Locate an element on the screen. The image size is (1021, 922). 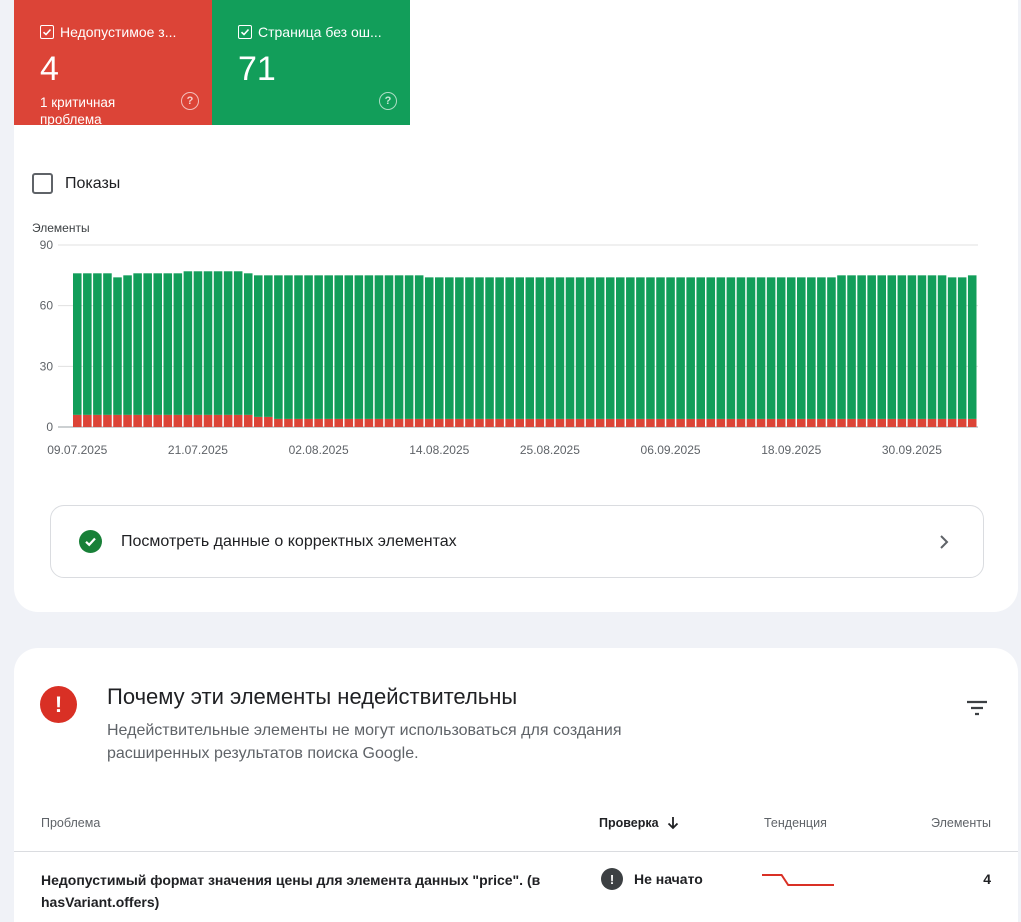
items-count: 4 is located at coordinates (987, 879).